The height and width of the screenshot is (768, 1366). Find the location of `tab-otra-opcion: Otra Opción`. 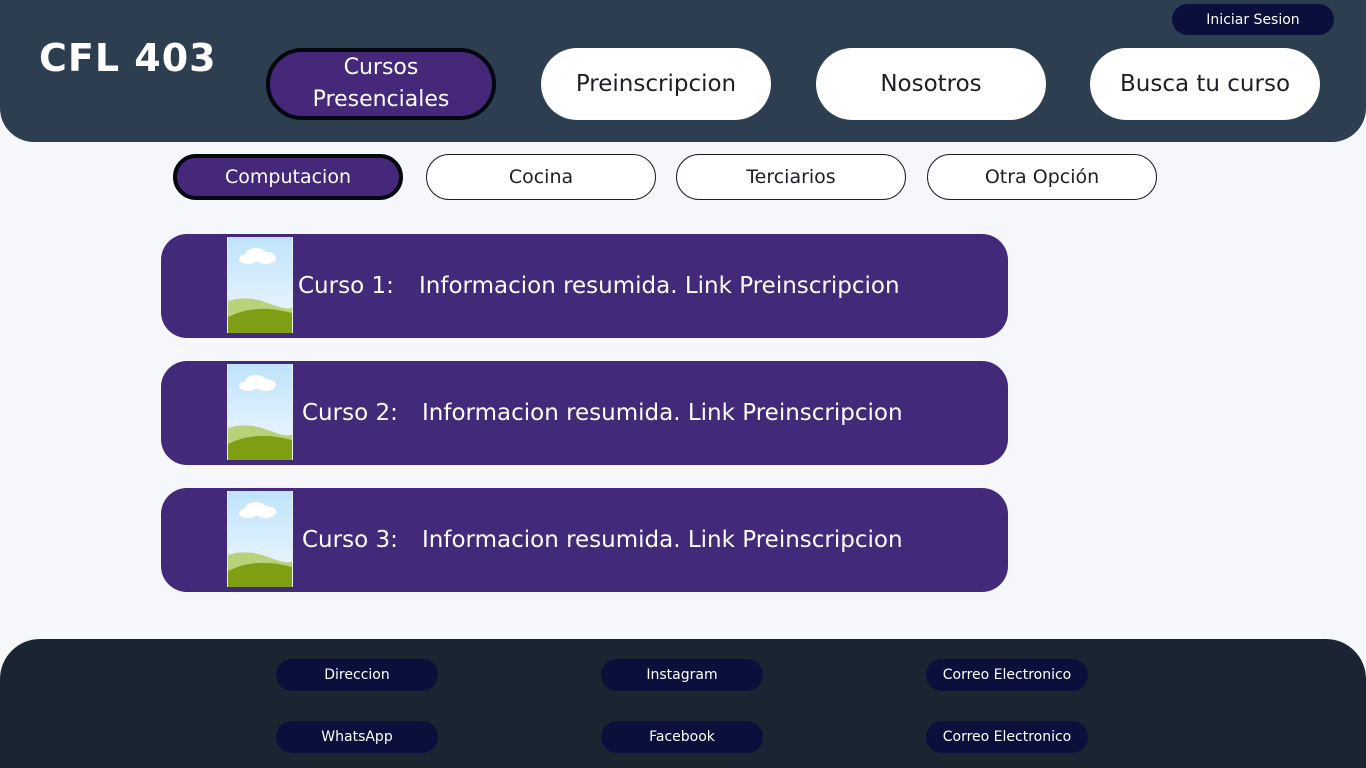

tab-otra-opcion: Otra Opción is located at coordinates (1042, 177).